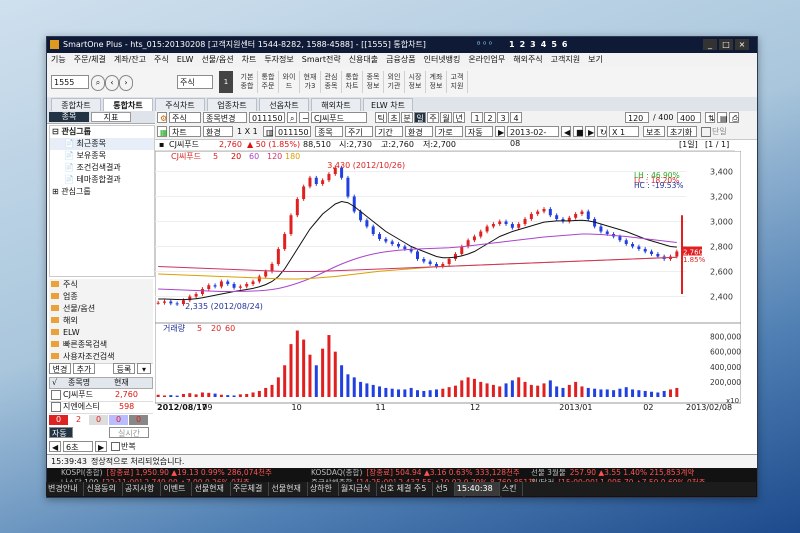 The width and height of the screenshot is (800, 533). Describe the element at coordinates (336, 104) in the screenshot. I see `tab-5: 해외차트` at that location.